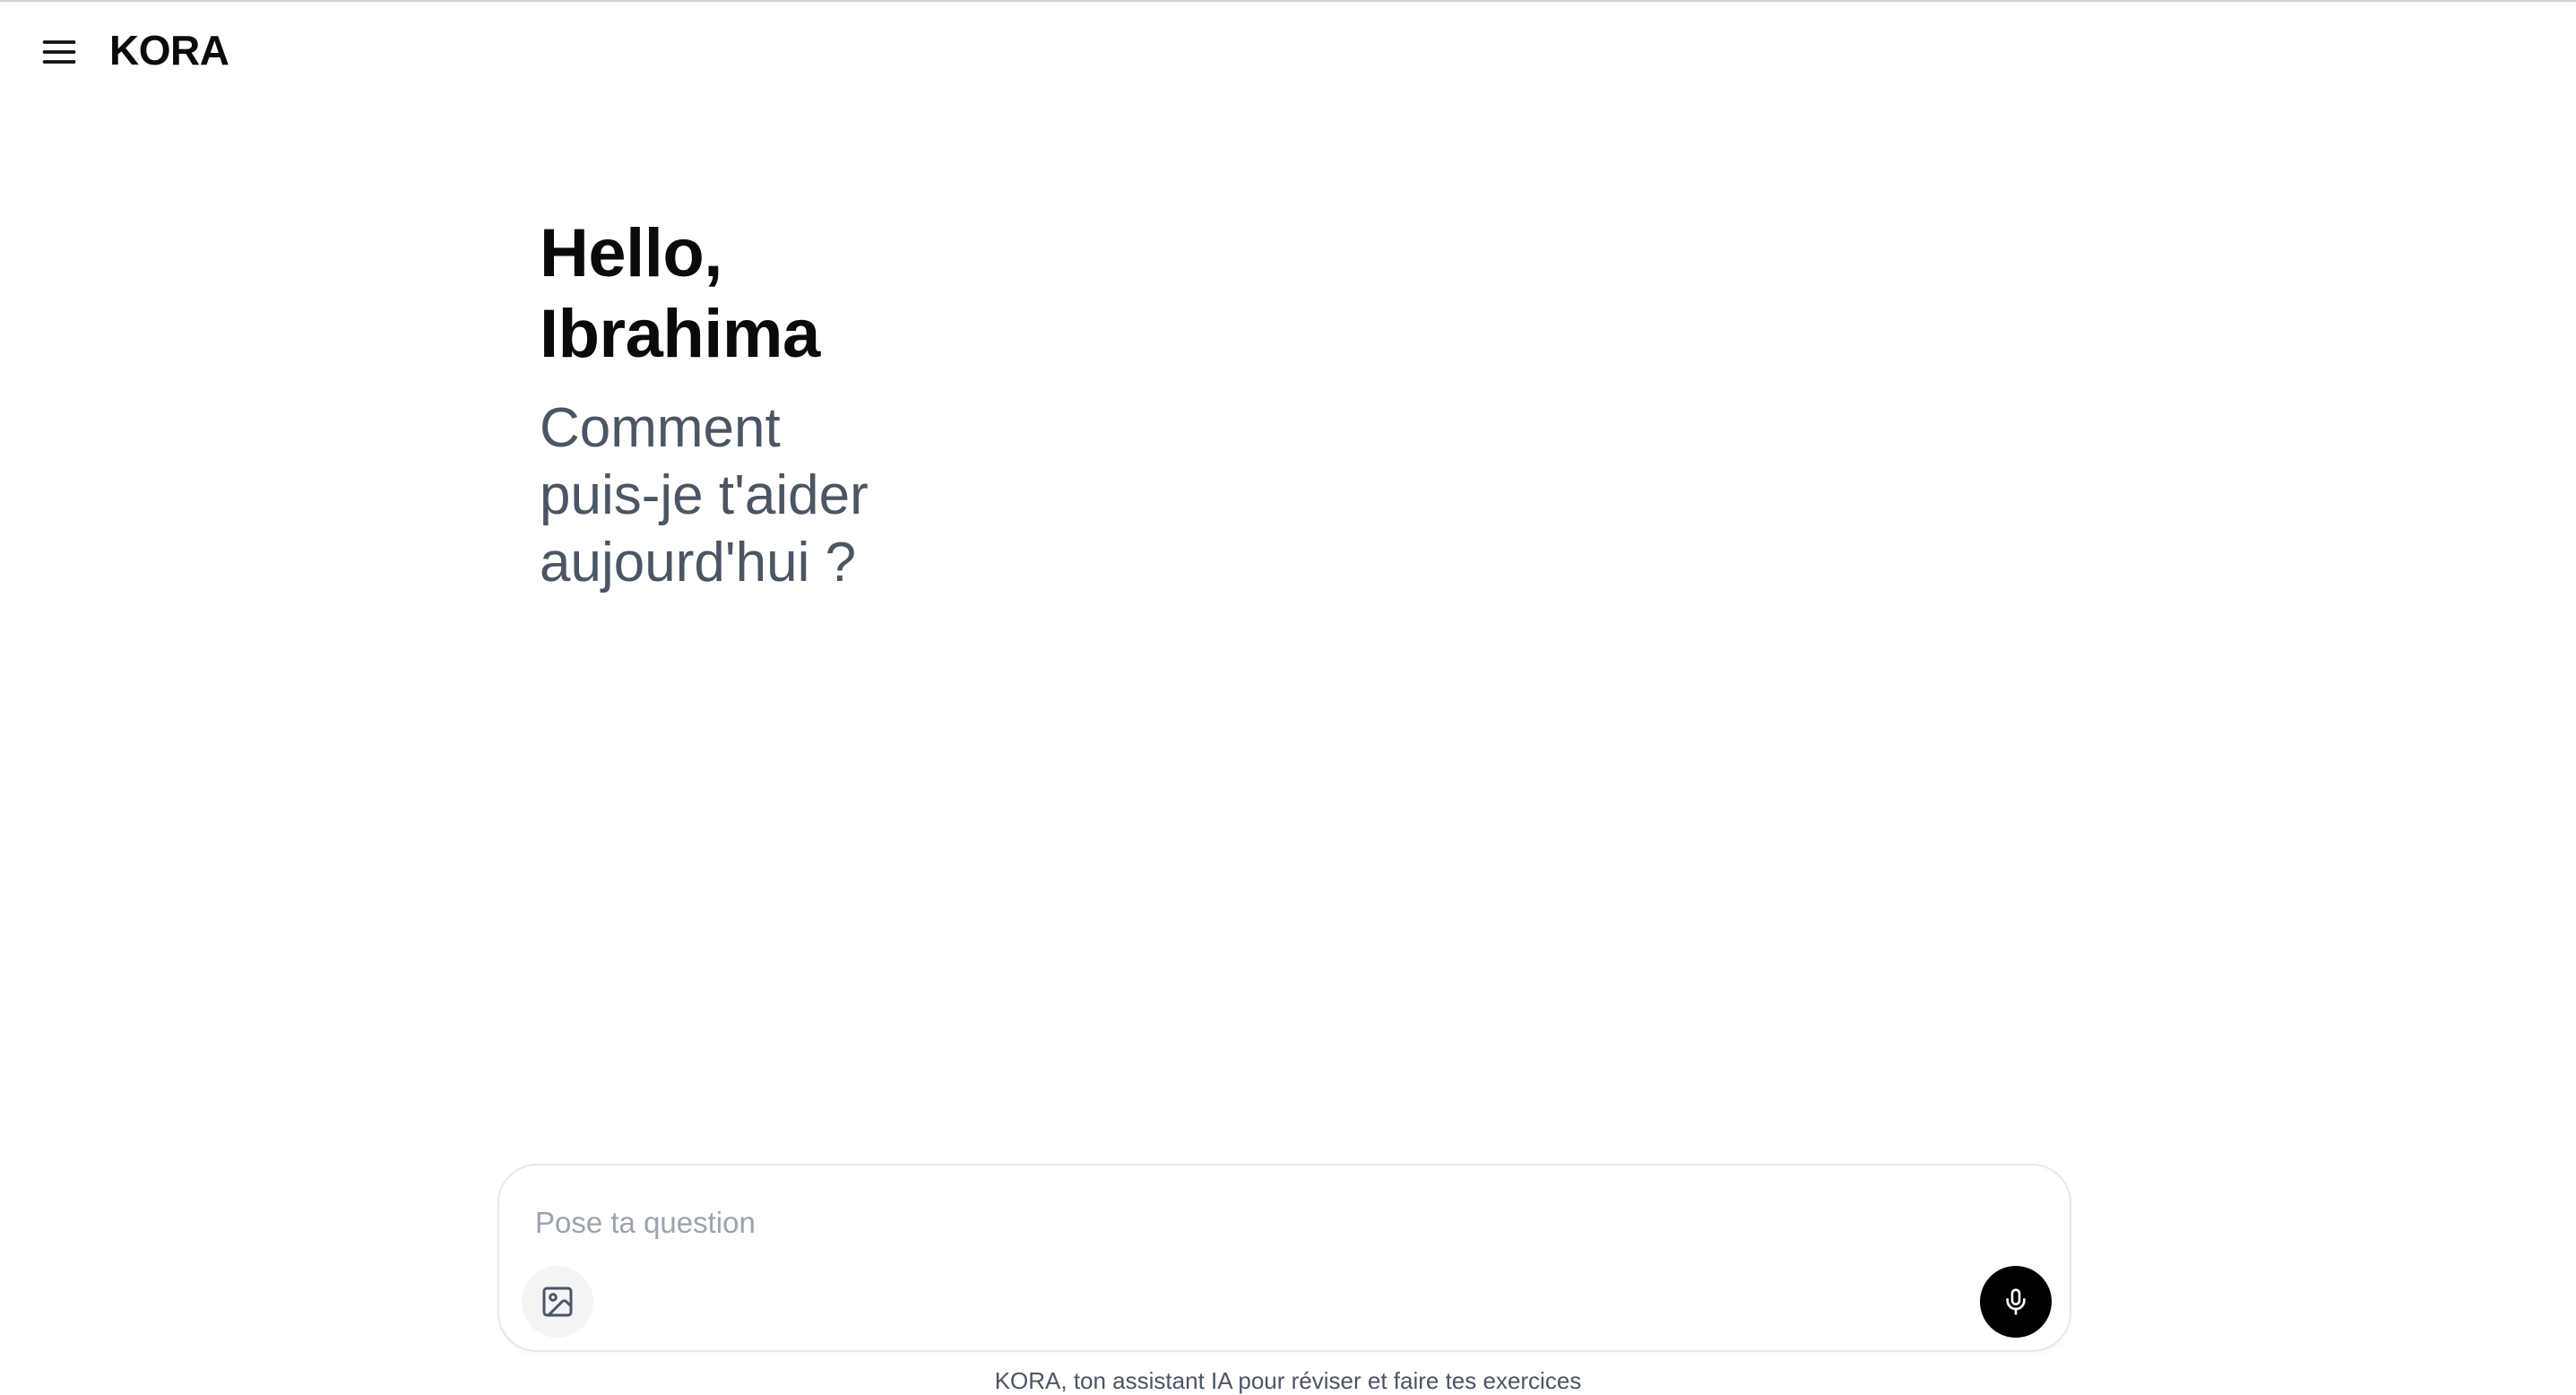 This screenshot has width=2576, height=1395. I want to click on greeting-user-name: Ibrahima, so click(680, 334).